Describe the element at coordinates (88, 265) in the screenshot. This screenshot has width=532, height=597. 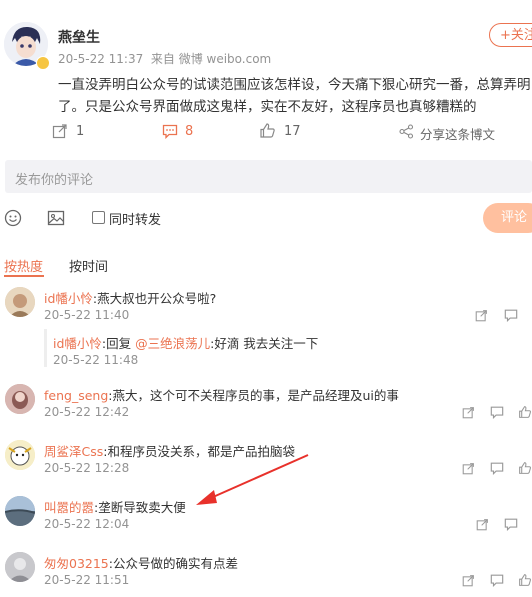
I see `tab-sort-time: 按时间` at that location.